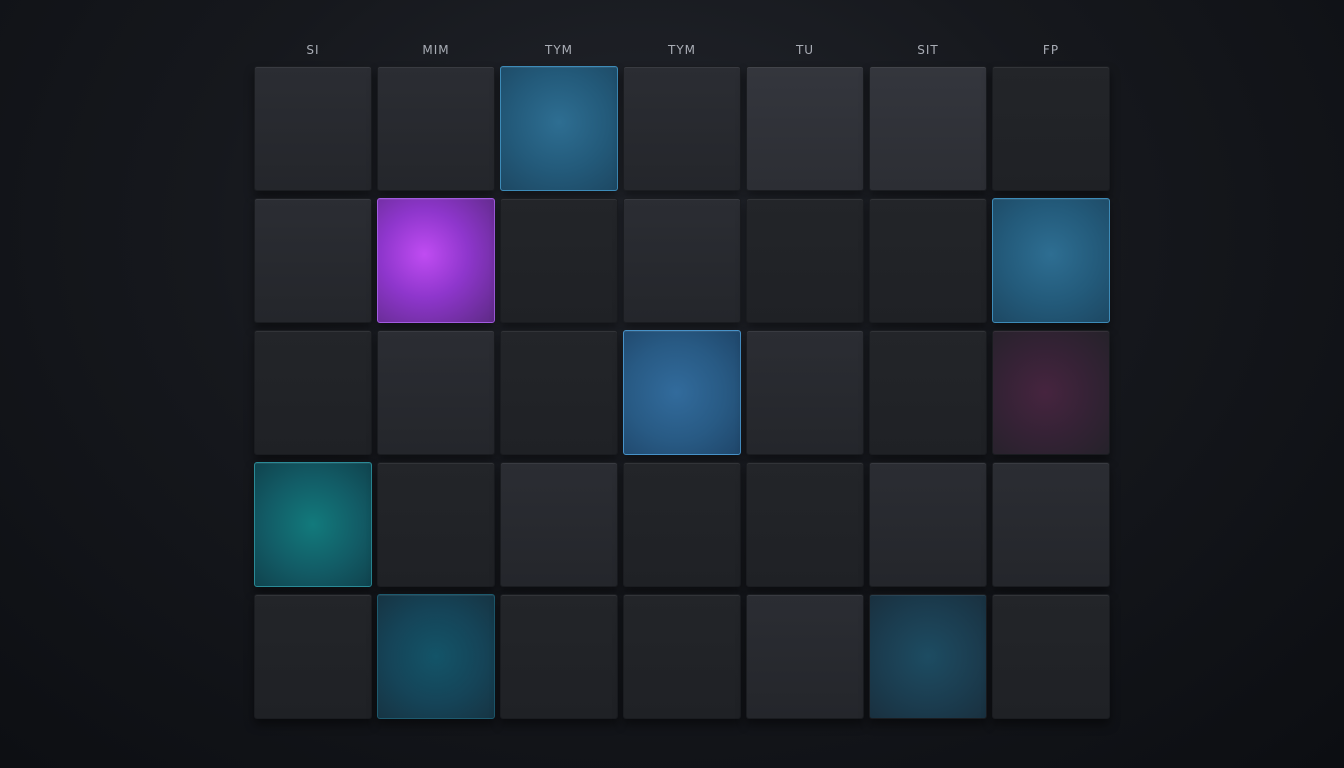 The width and height of the screenshot is (1344, 768). I want to click on day-header: SI, so click(313, 50).